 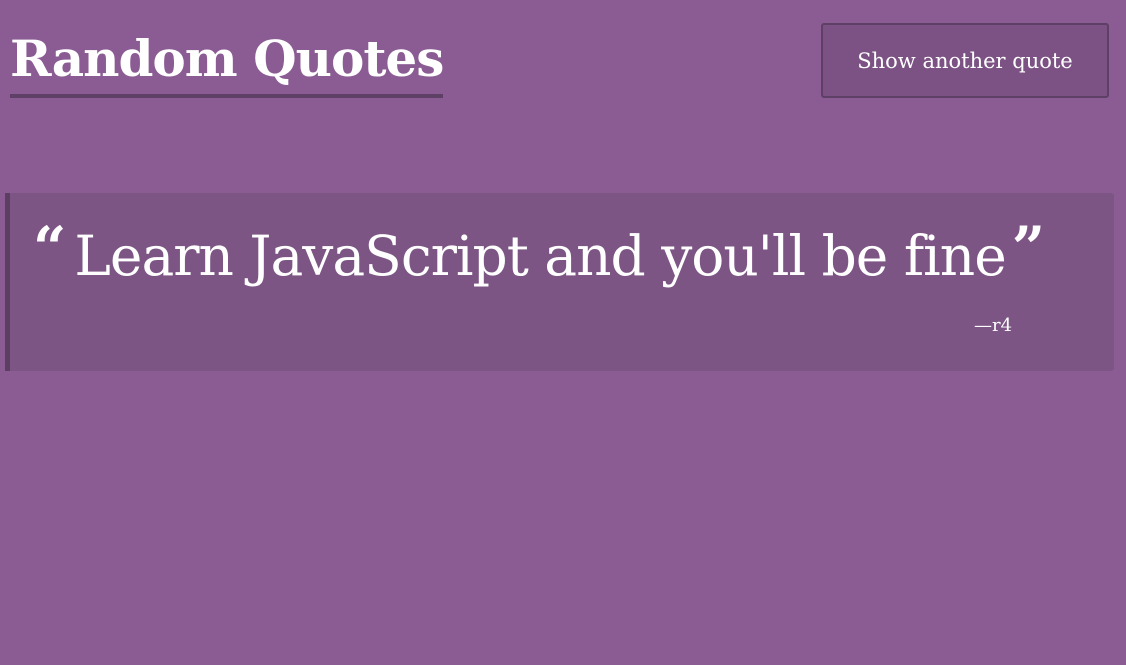 I want to click on show-another-quote-button: Show another quote, so click(x=965, y=60).